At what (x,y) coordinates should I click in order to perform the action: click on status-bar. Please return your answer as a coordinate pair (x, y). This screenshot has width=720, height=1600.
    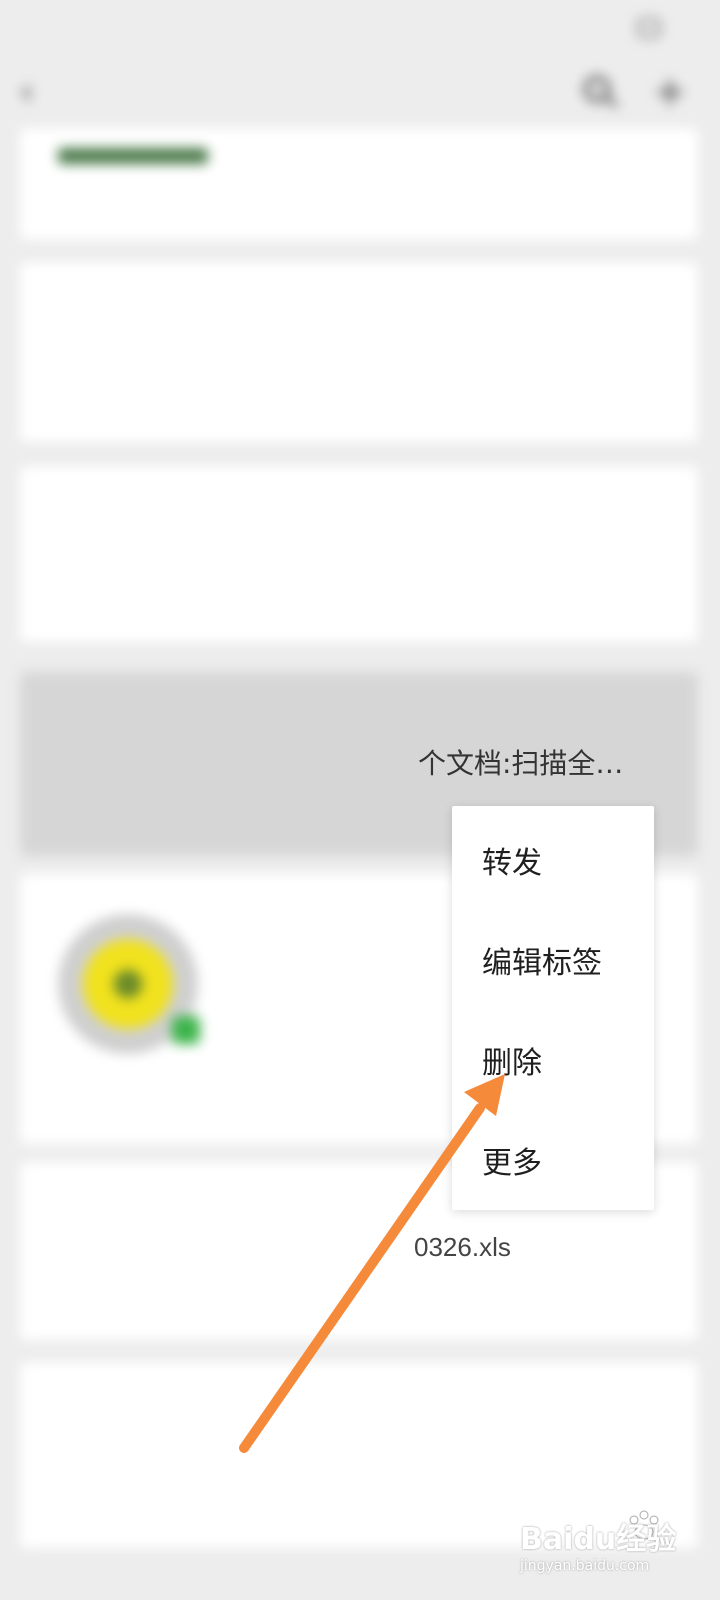
    Looking at the image, I should click on (360, 28).